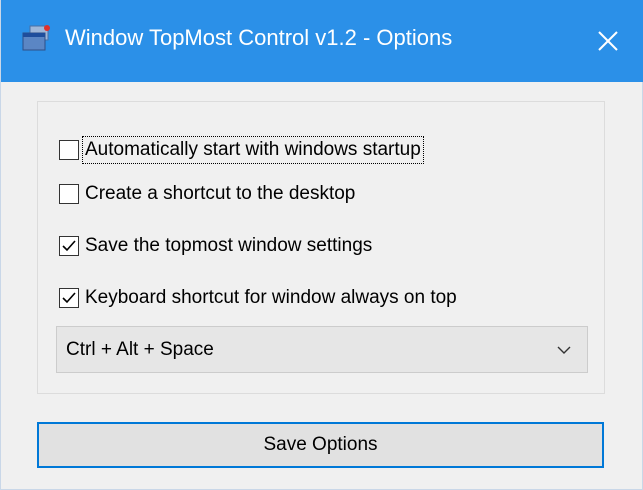 Image resolution: width=643 pixels, height=490 pixels. I want to click on hotkey-dropdown: Ctrl + Alt + Space, so click(322, 349).